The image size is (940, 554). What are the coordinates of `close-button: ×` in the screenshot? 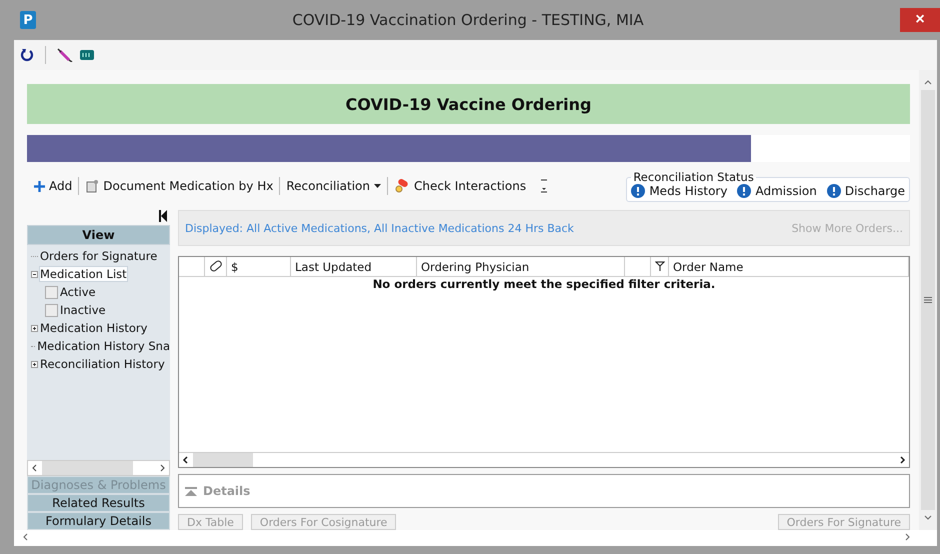 It's located at (920, 20).